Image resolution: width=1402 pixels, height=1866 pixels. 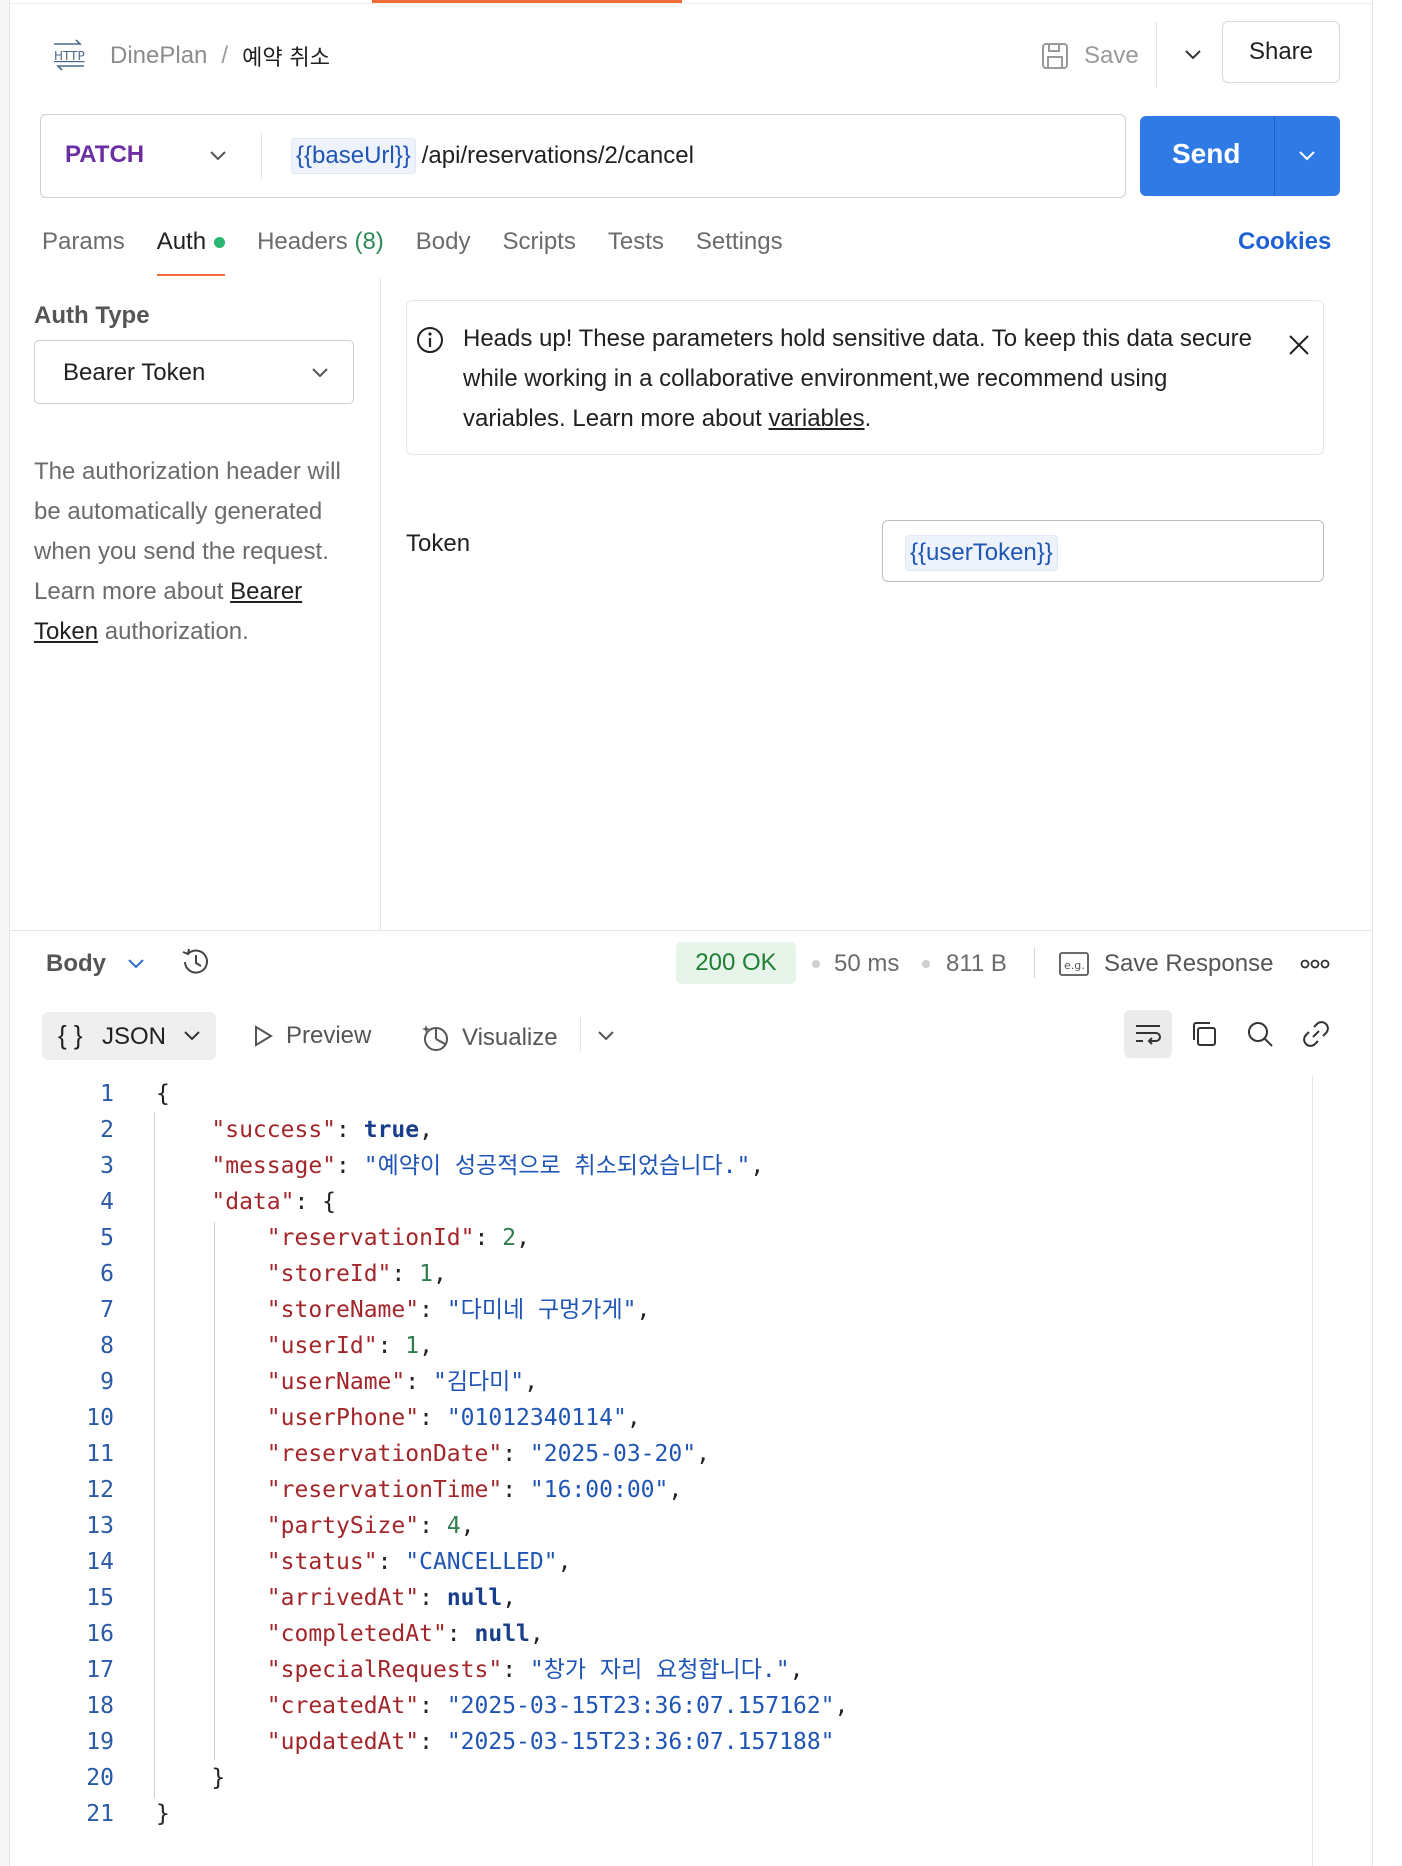 What do you see at coordinates (1188, 964) in the screenshot?
I see `save-response-button: Save Response` at bounding box center [1188, 964].